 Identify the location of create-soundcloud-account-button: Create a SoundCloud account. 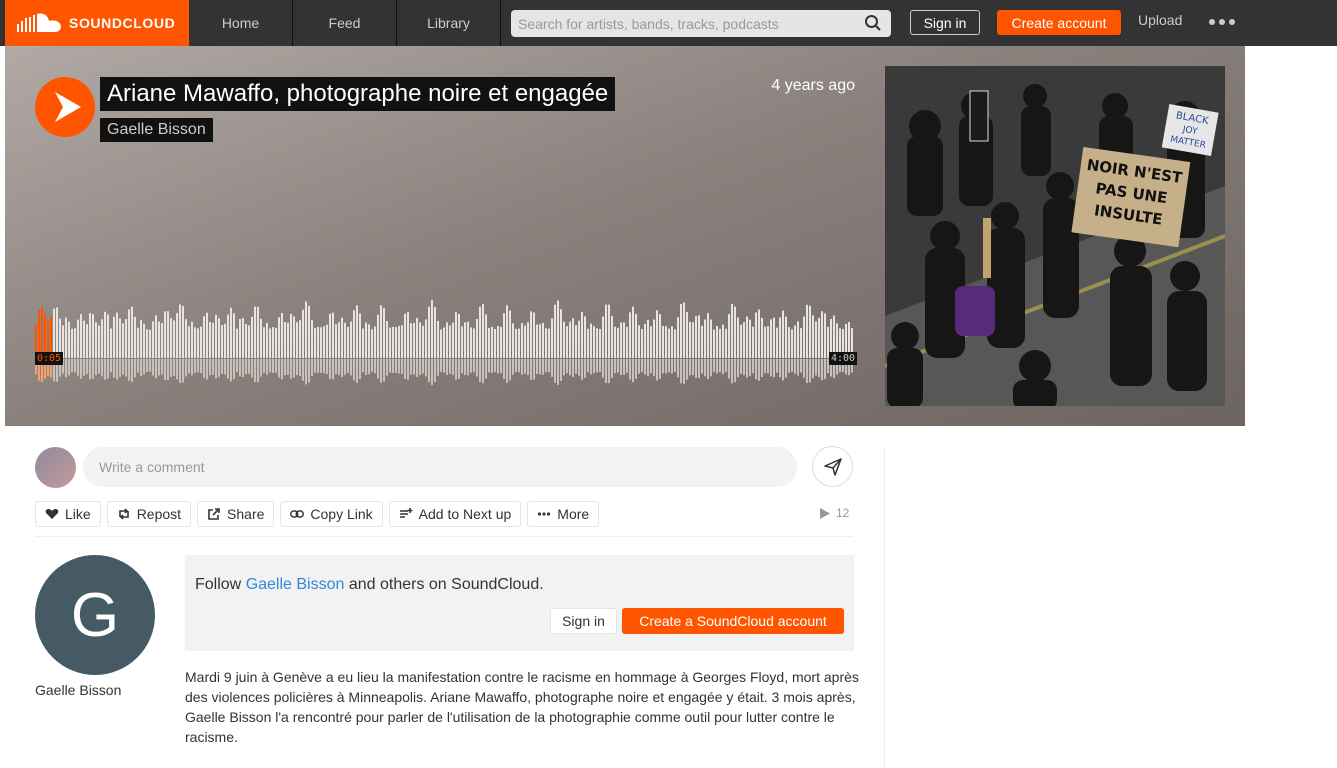
(733, 621).